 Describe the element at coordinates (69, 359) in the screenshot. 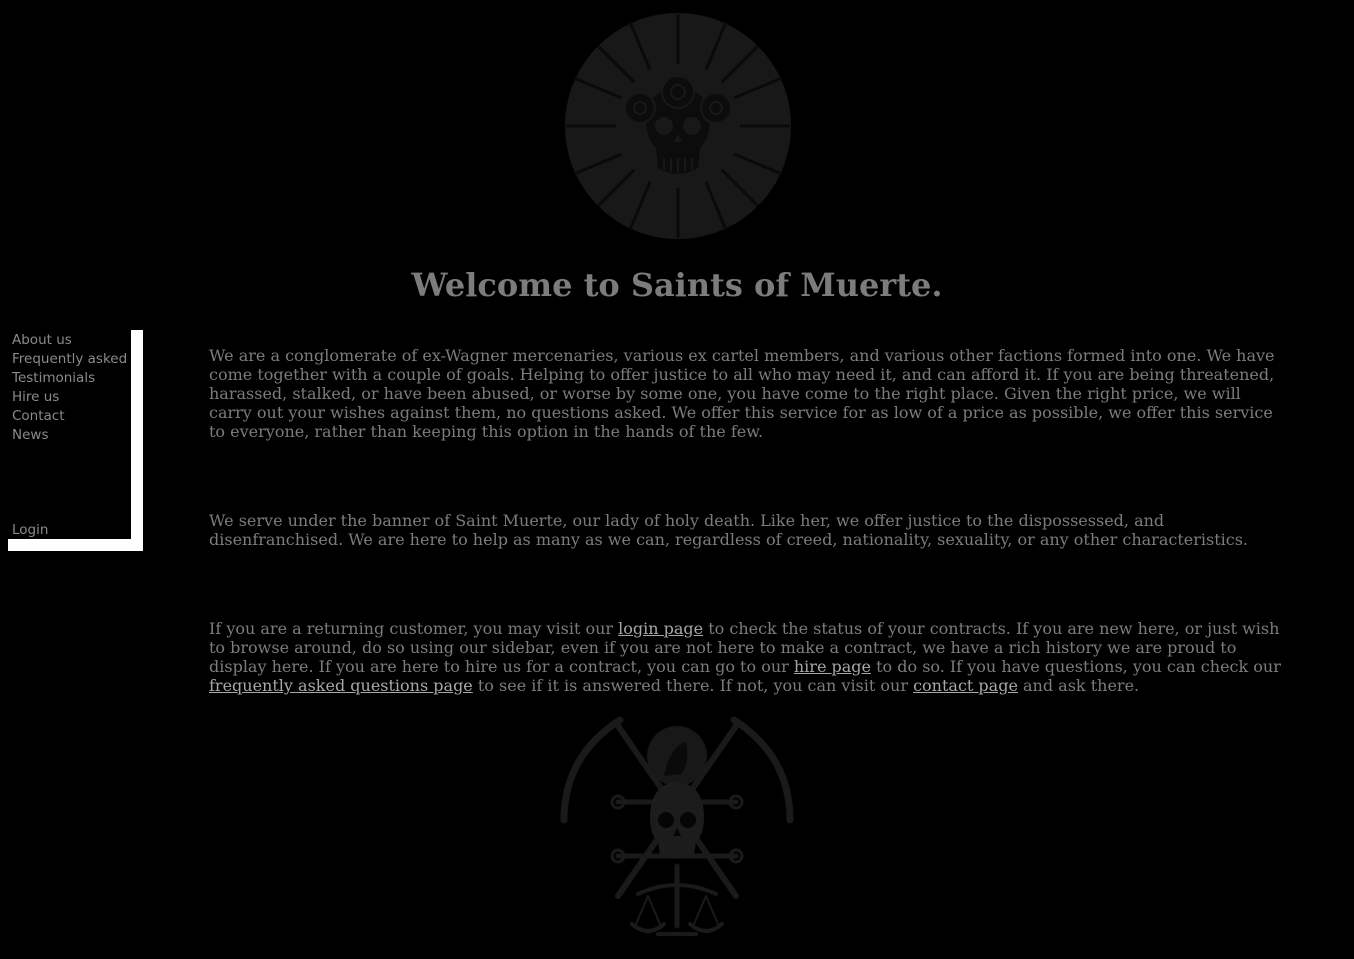

I see `sidebar-item-frequently-asked: Frequently asked` at that location.